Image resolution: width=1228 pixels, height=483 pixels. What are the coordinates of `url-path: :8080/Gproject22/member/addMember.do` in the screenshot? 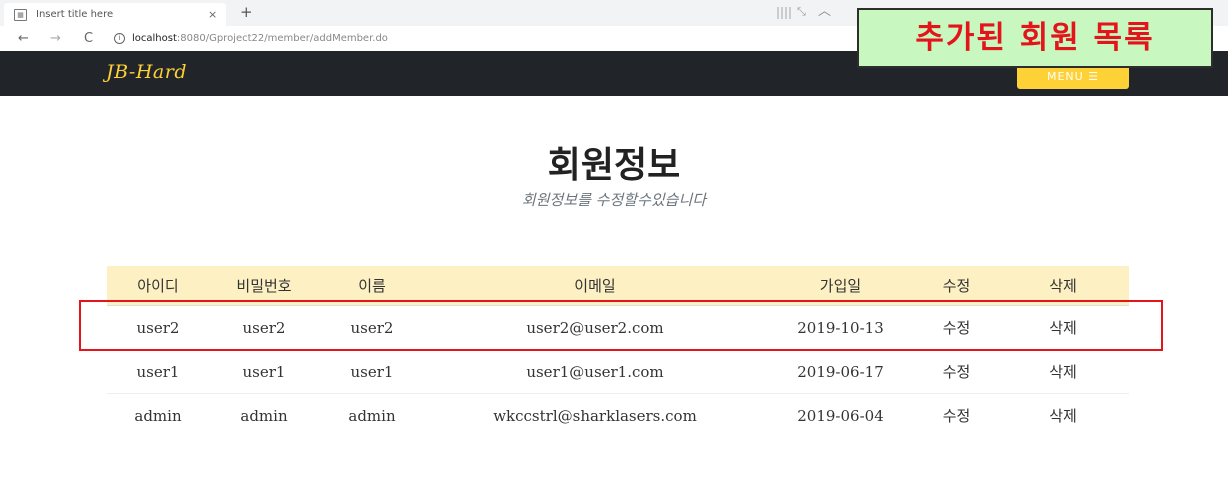 It's located at (282, 38).